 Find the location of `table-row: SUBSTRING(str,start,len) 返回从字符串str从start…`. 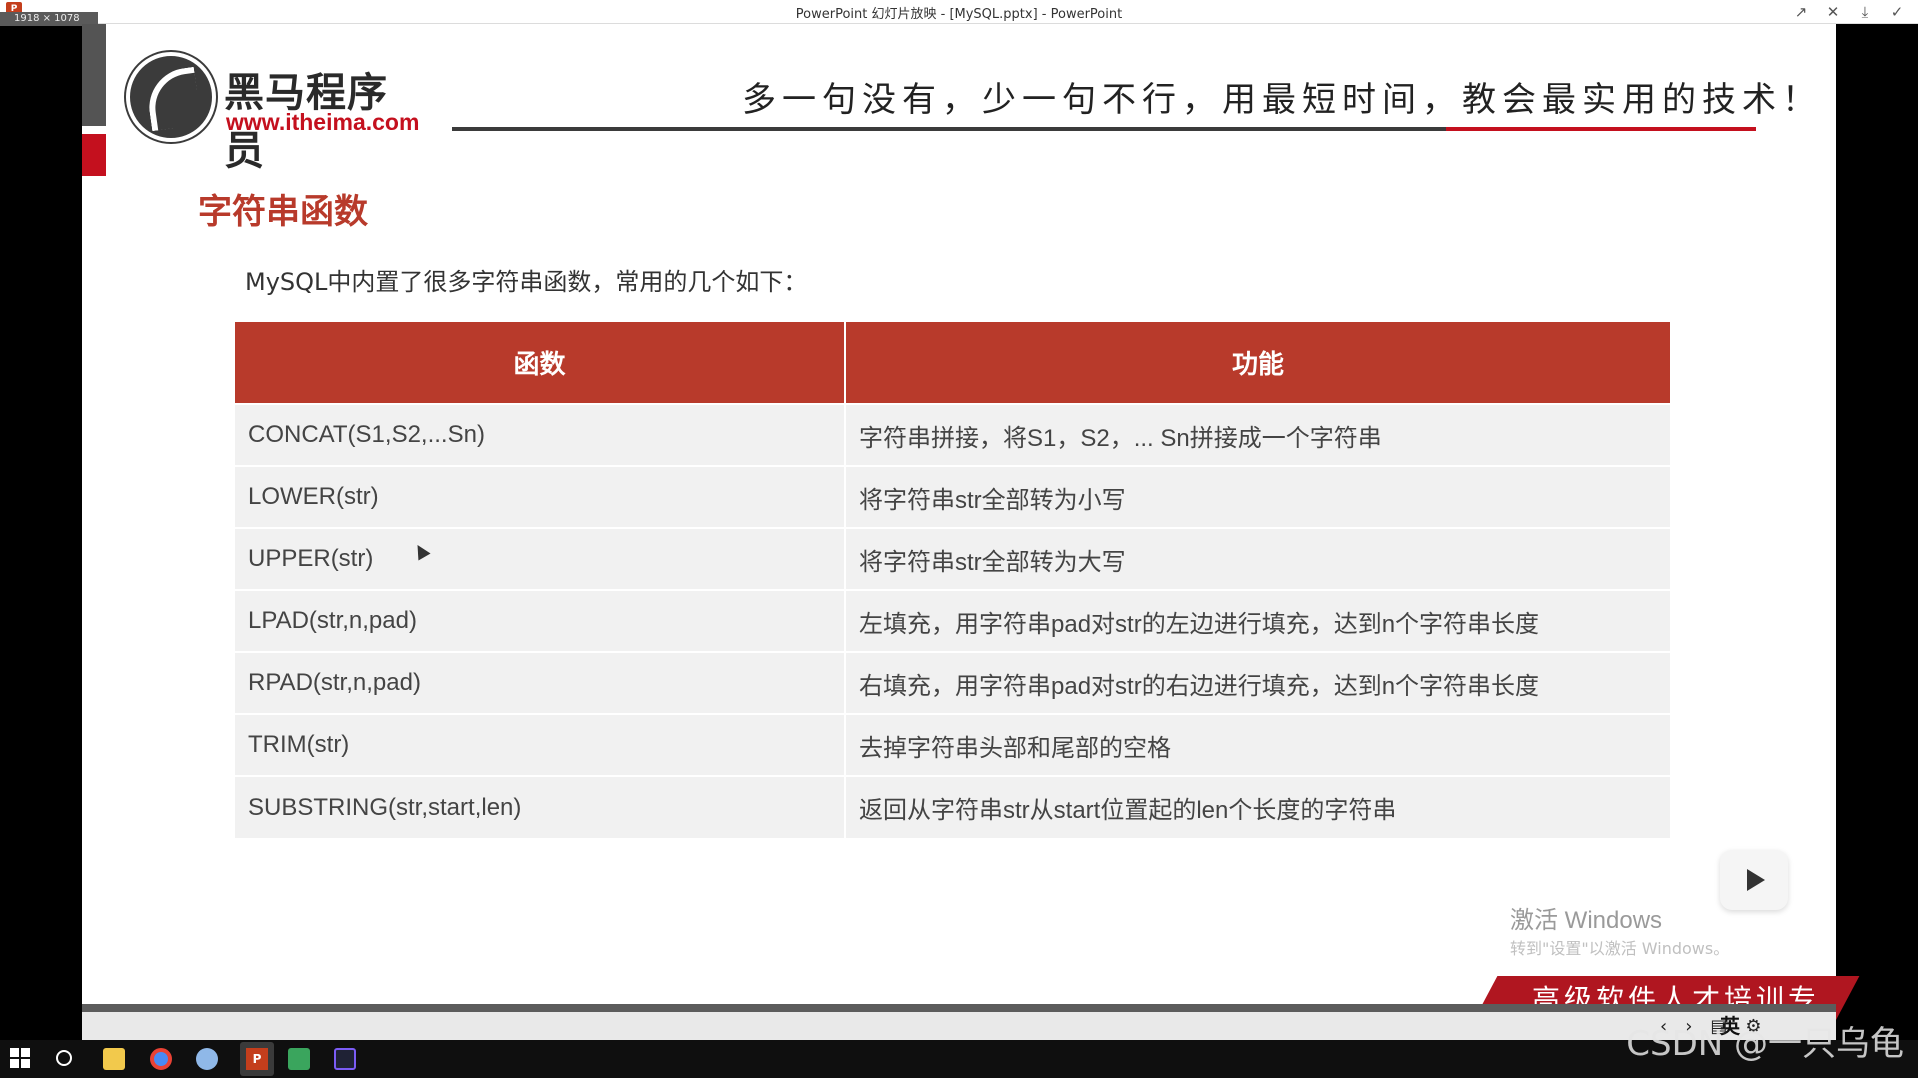

table-row: SUBSTRING(str,start,len) 返回从字符串str从start… is located at coordinates (952, 806).